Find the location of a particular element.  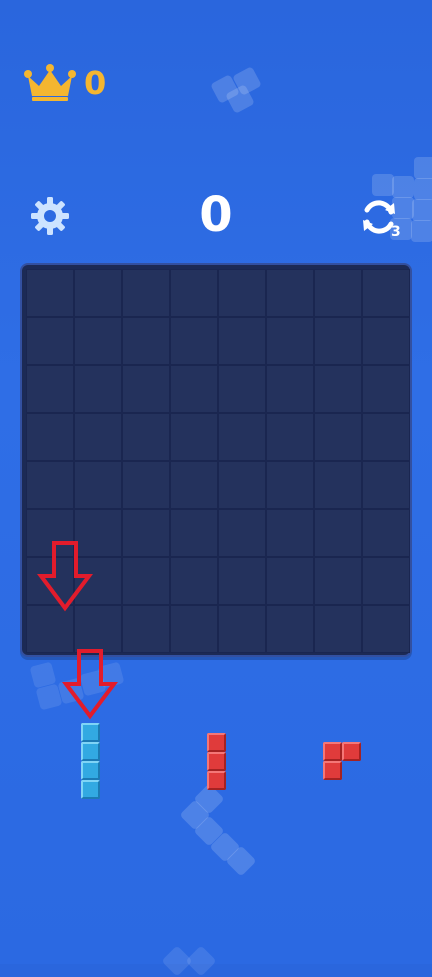

crown-icon is located at coordinates (50, 82).